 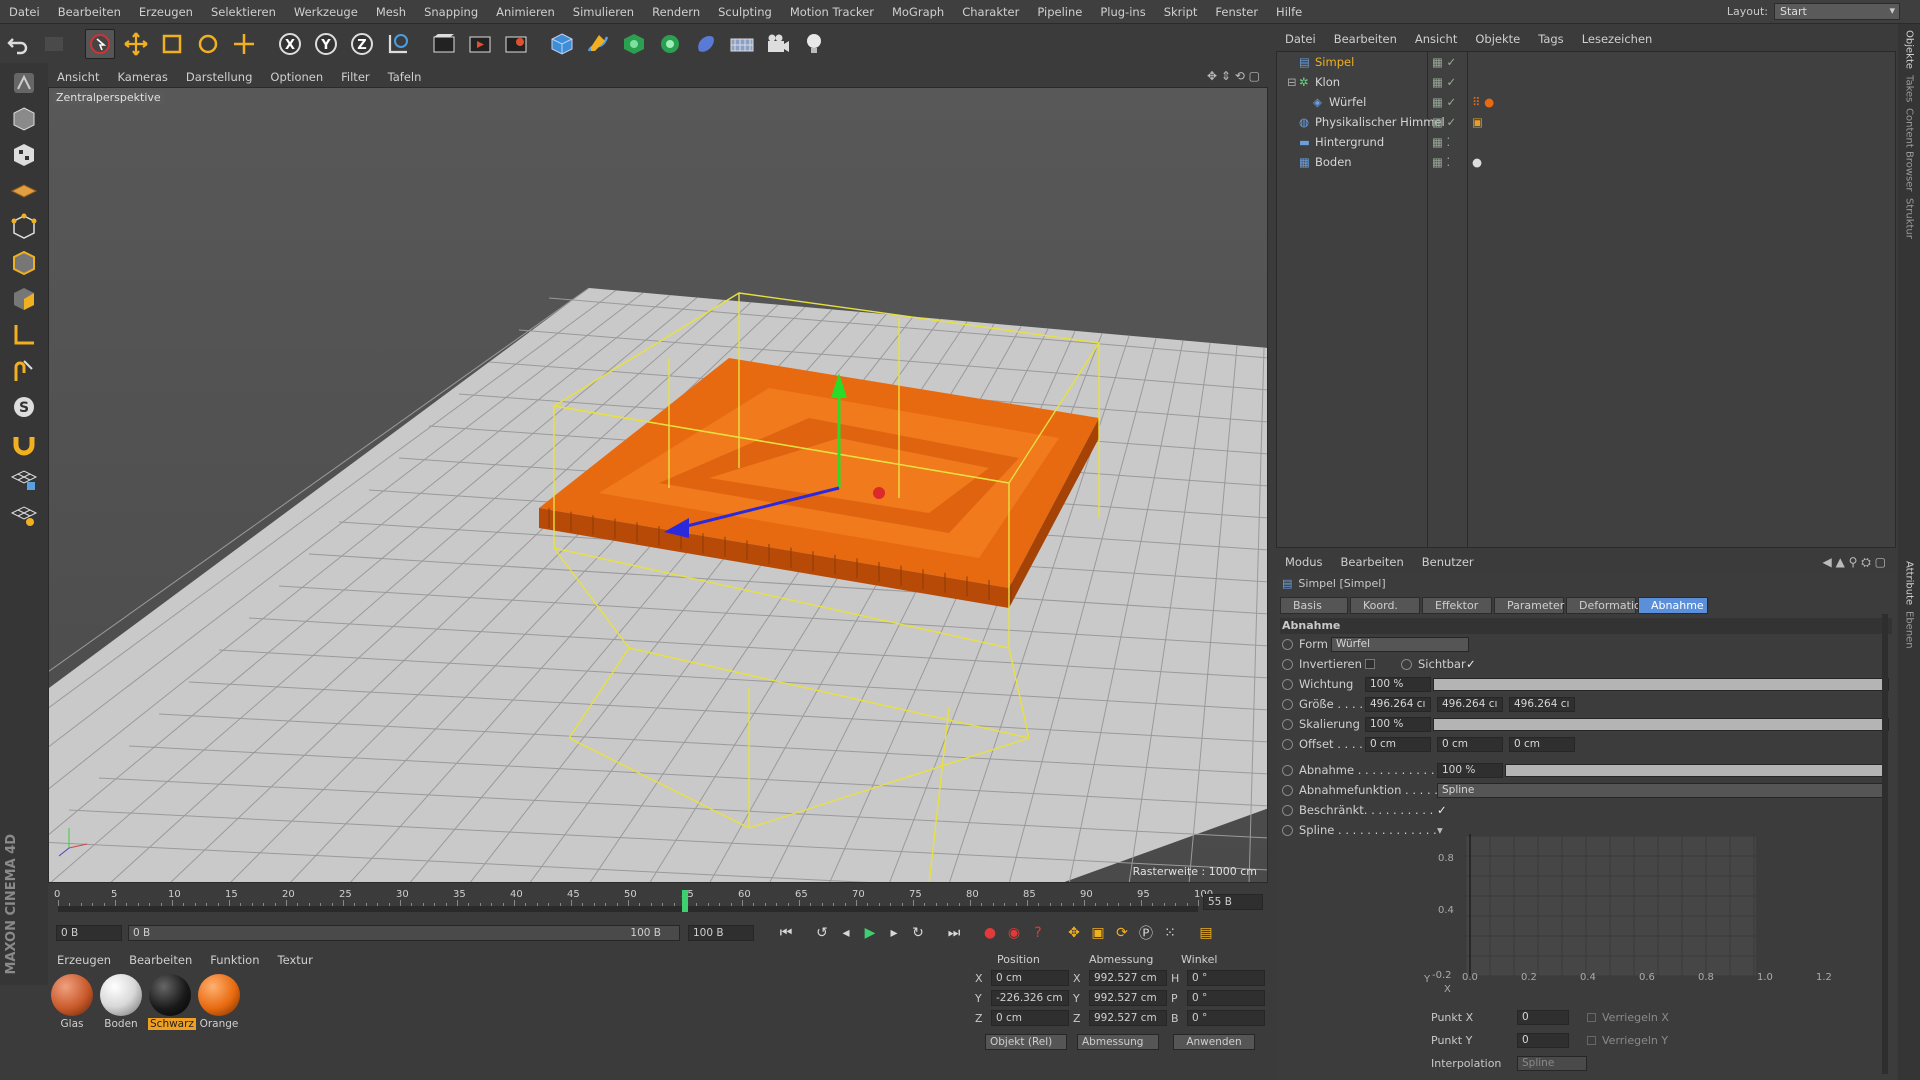 What do you see at coordinates (1550, 39) in the screenshot?
I see `obj-menu-tags: Tags` at bounding box center [1550, 39].